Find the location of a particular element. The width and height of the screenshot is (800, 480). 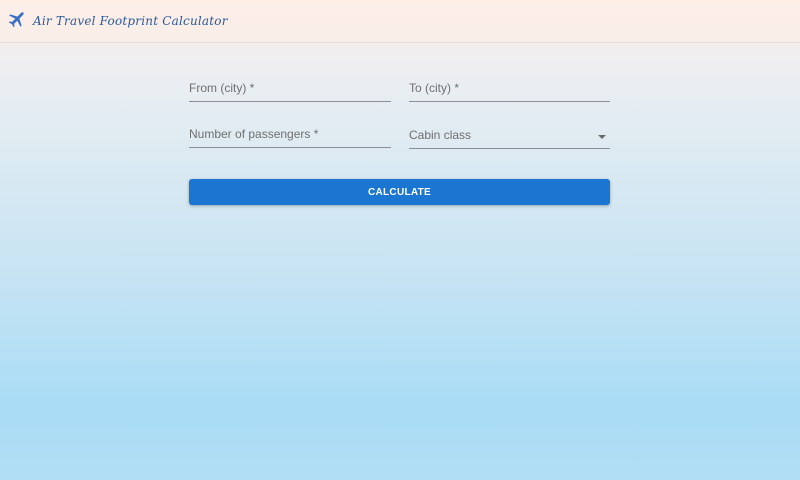

to-city-field: To (city) * is located at coordinates (509, 90).